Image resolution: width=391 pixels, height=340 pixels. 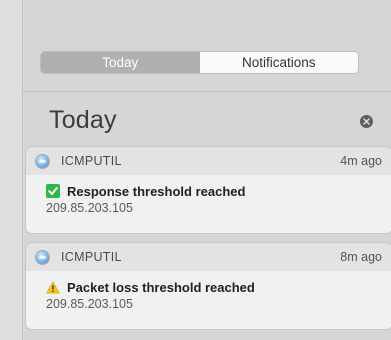 What do you see at coordinates (53, 287) in the screenshot?
I see `warning-triangle-icon` at bounding box center [53, 287].